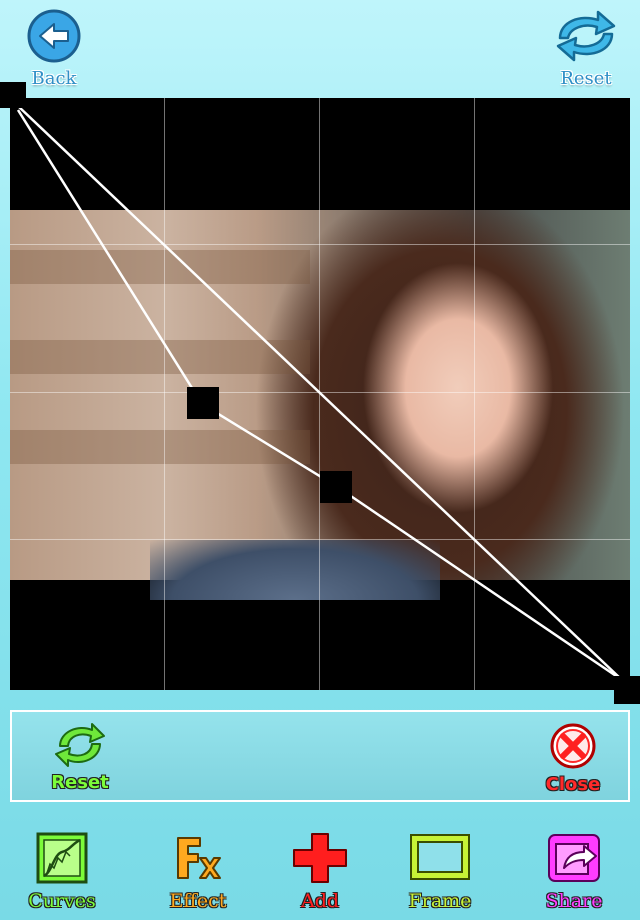  I want to click on curves-panel: Reset Close, so click(320, 756).